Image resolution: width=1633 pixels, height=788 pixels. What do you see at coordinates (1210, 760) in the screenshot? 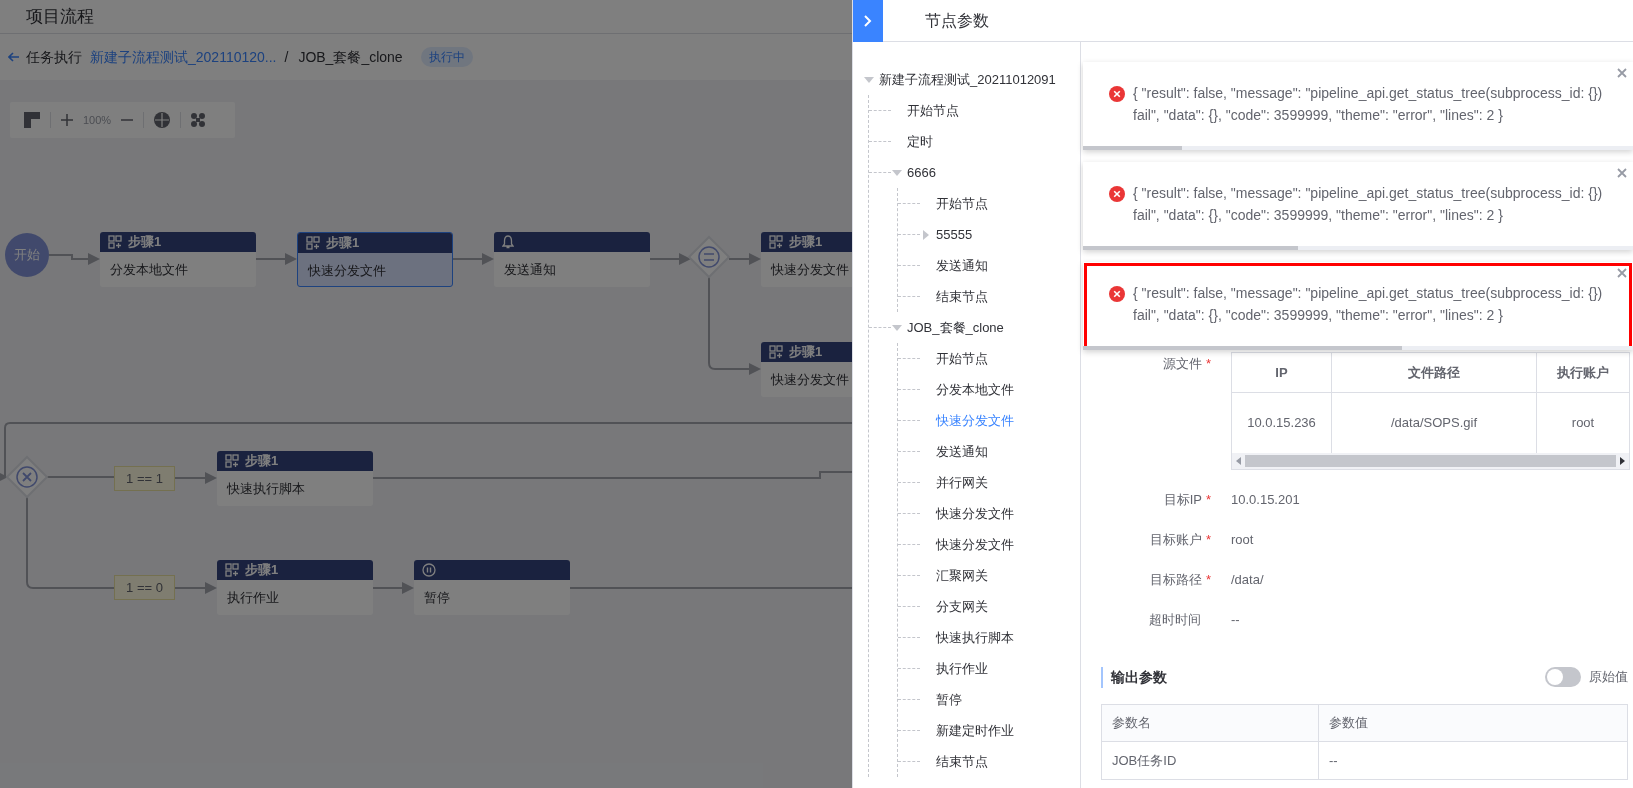
I see `table-cell: JOB任务ID` at bounding box center [1210, 760].